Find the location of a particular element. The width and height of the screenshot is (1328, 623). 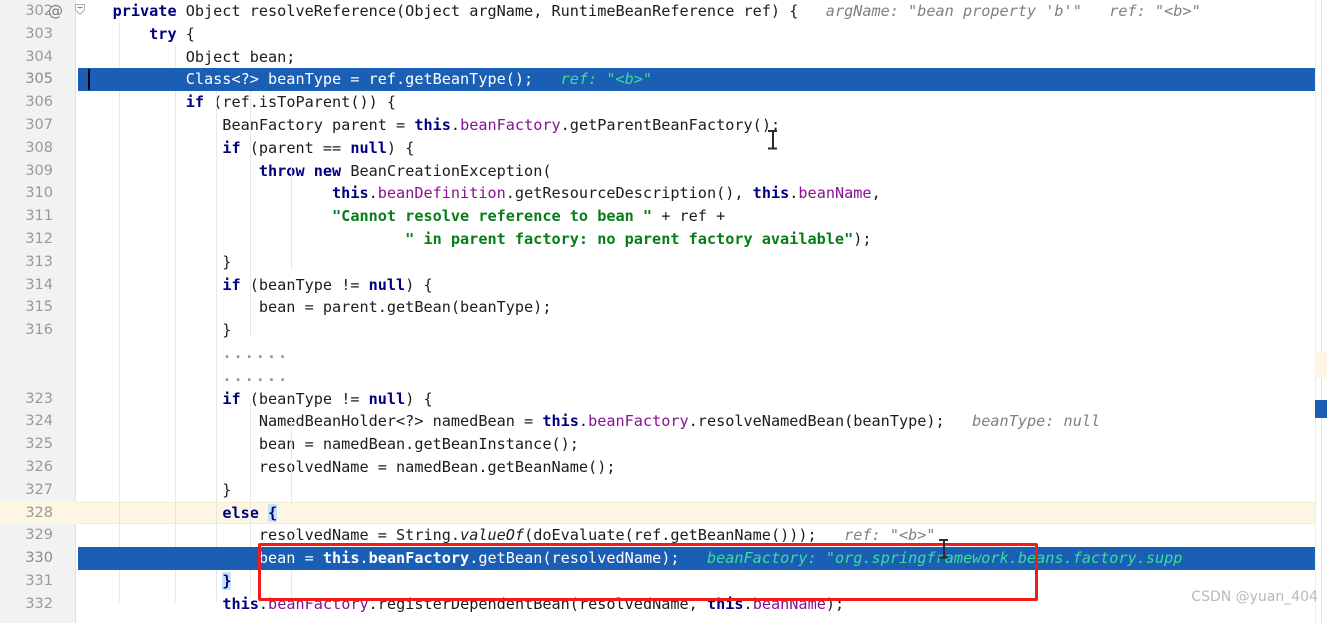

code-line: 313 } is located at coordinates (664, 262).